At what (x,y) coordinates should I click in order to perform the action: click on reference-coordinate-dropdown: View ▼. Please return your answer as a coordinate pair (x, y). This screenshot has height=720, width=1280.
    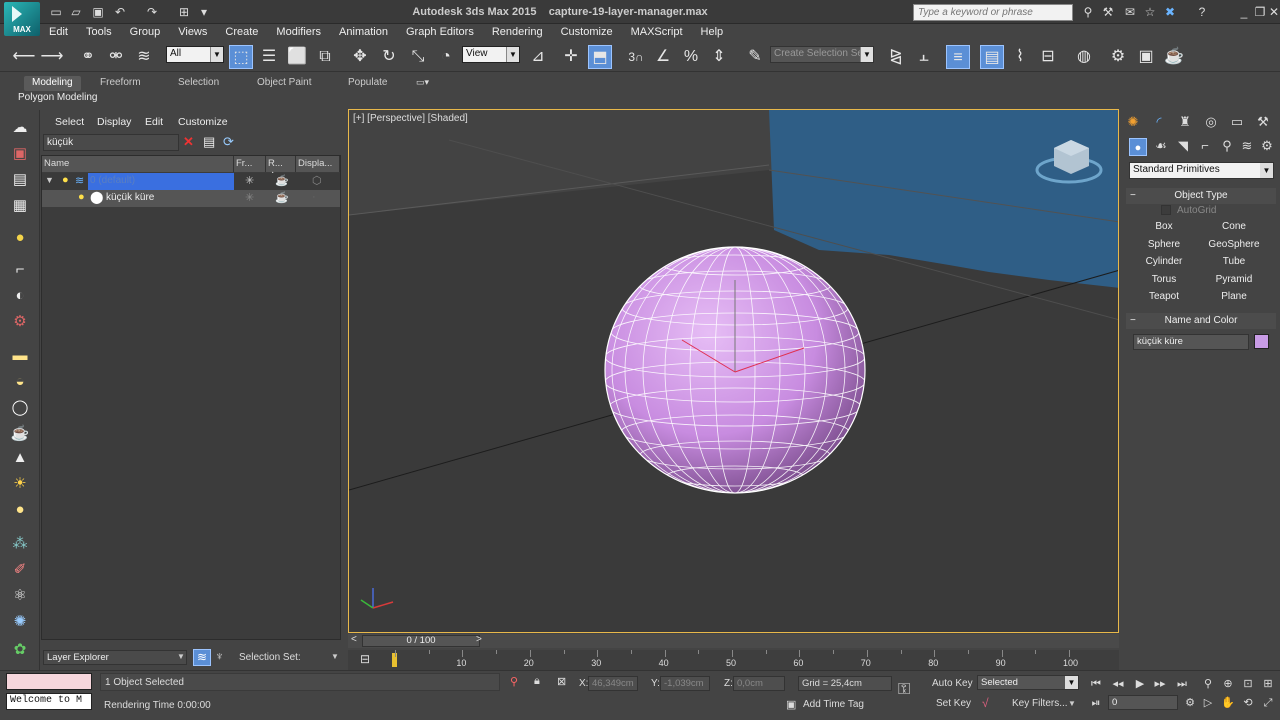
    Looking at the image, I should click on (491, 54).